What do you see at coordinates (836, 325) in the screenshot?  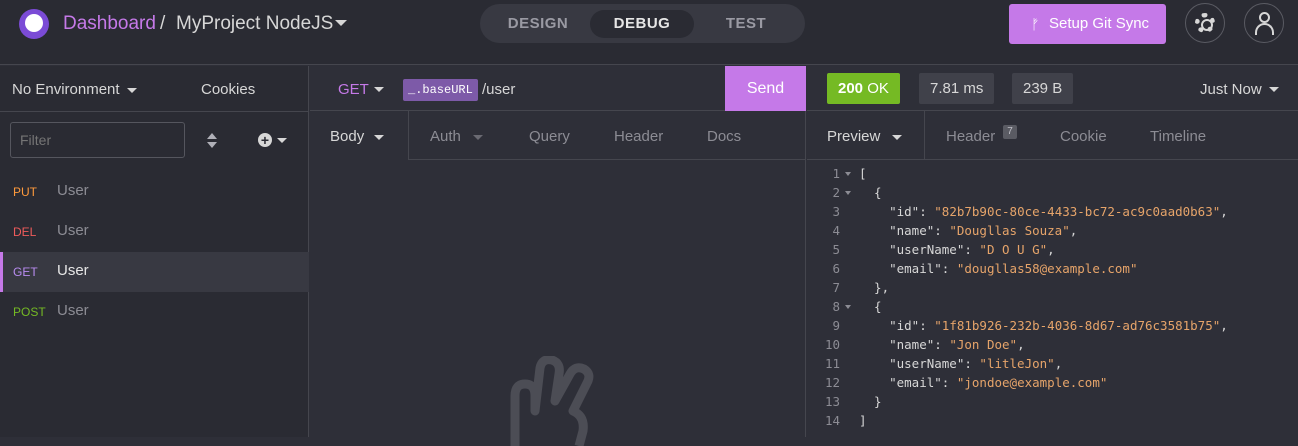 I see `line-number: 9` at bounding box center [836, 325].